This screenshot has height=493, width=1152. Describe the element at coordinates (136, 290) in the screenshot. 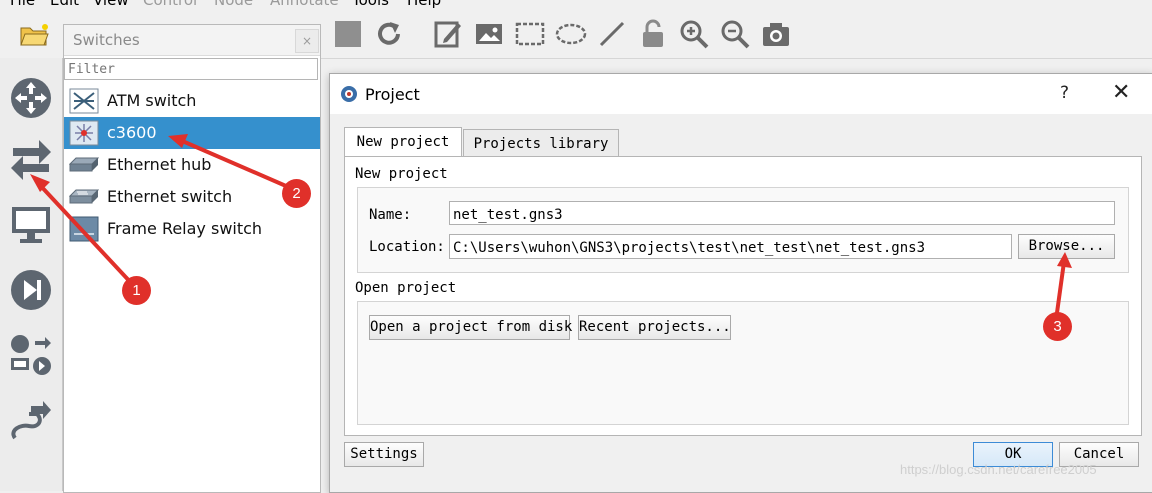

I see `callout-1: 1` at that location.